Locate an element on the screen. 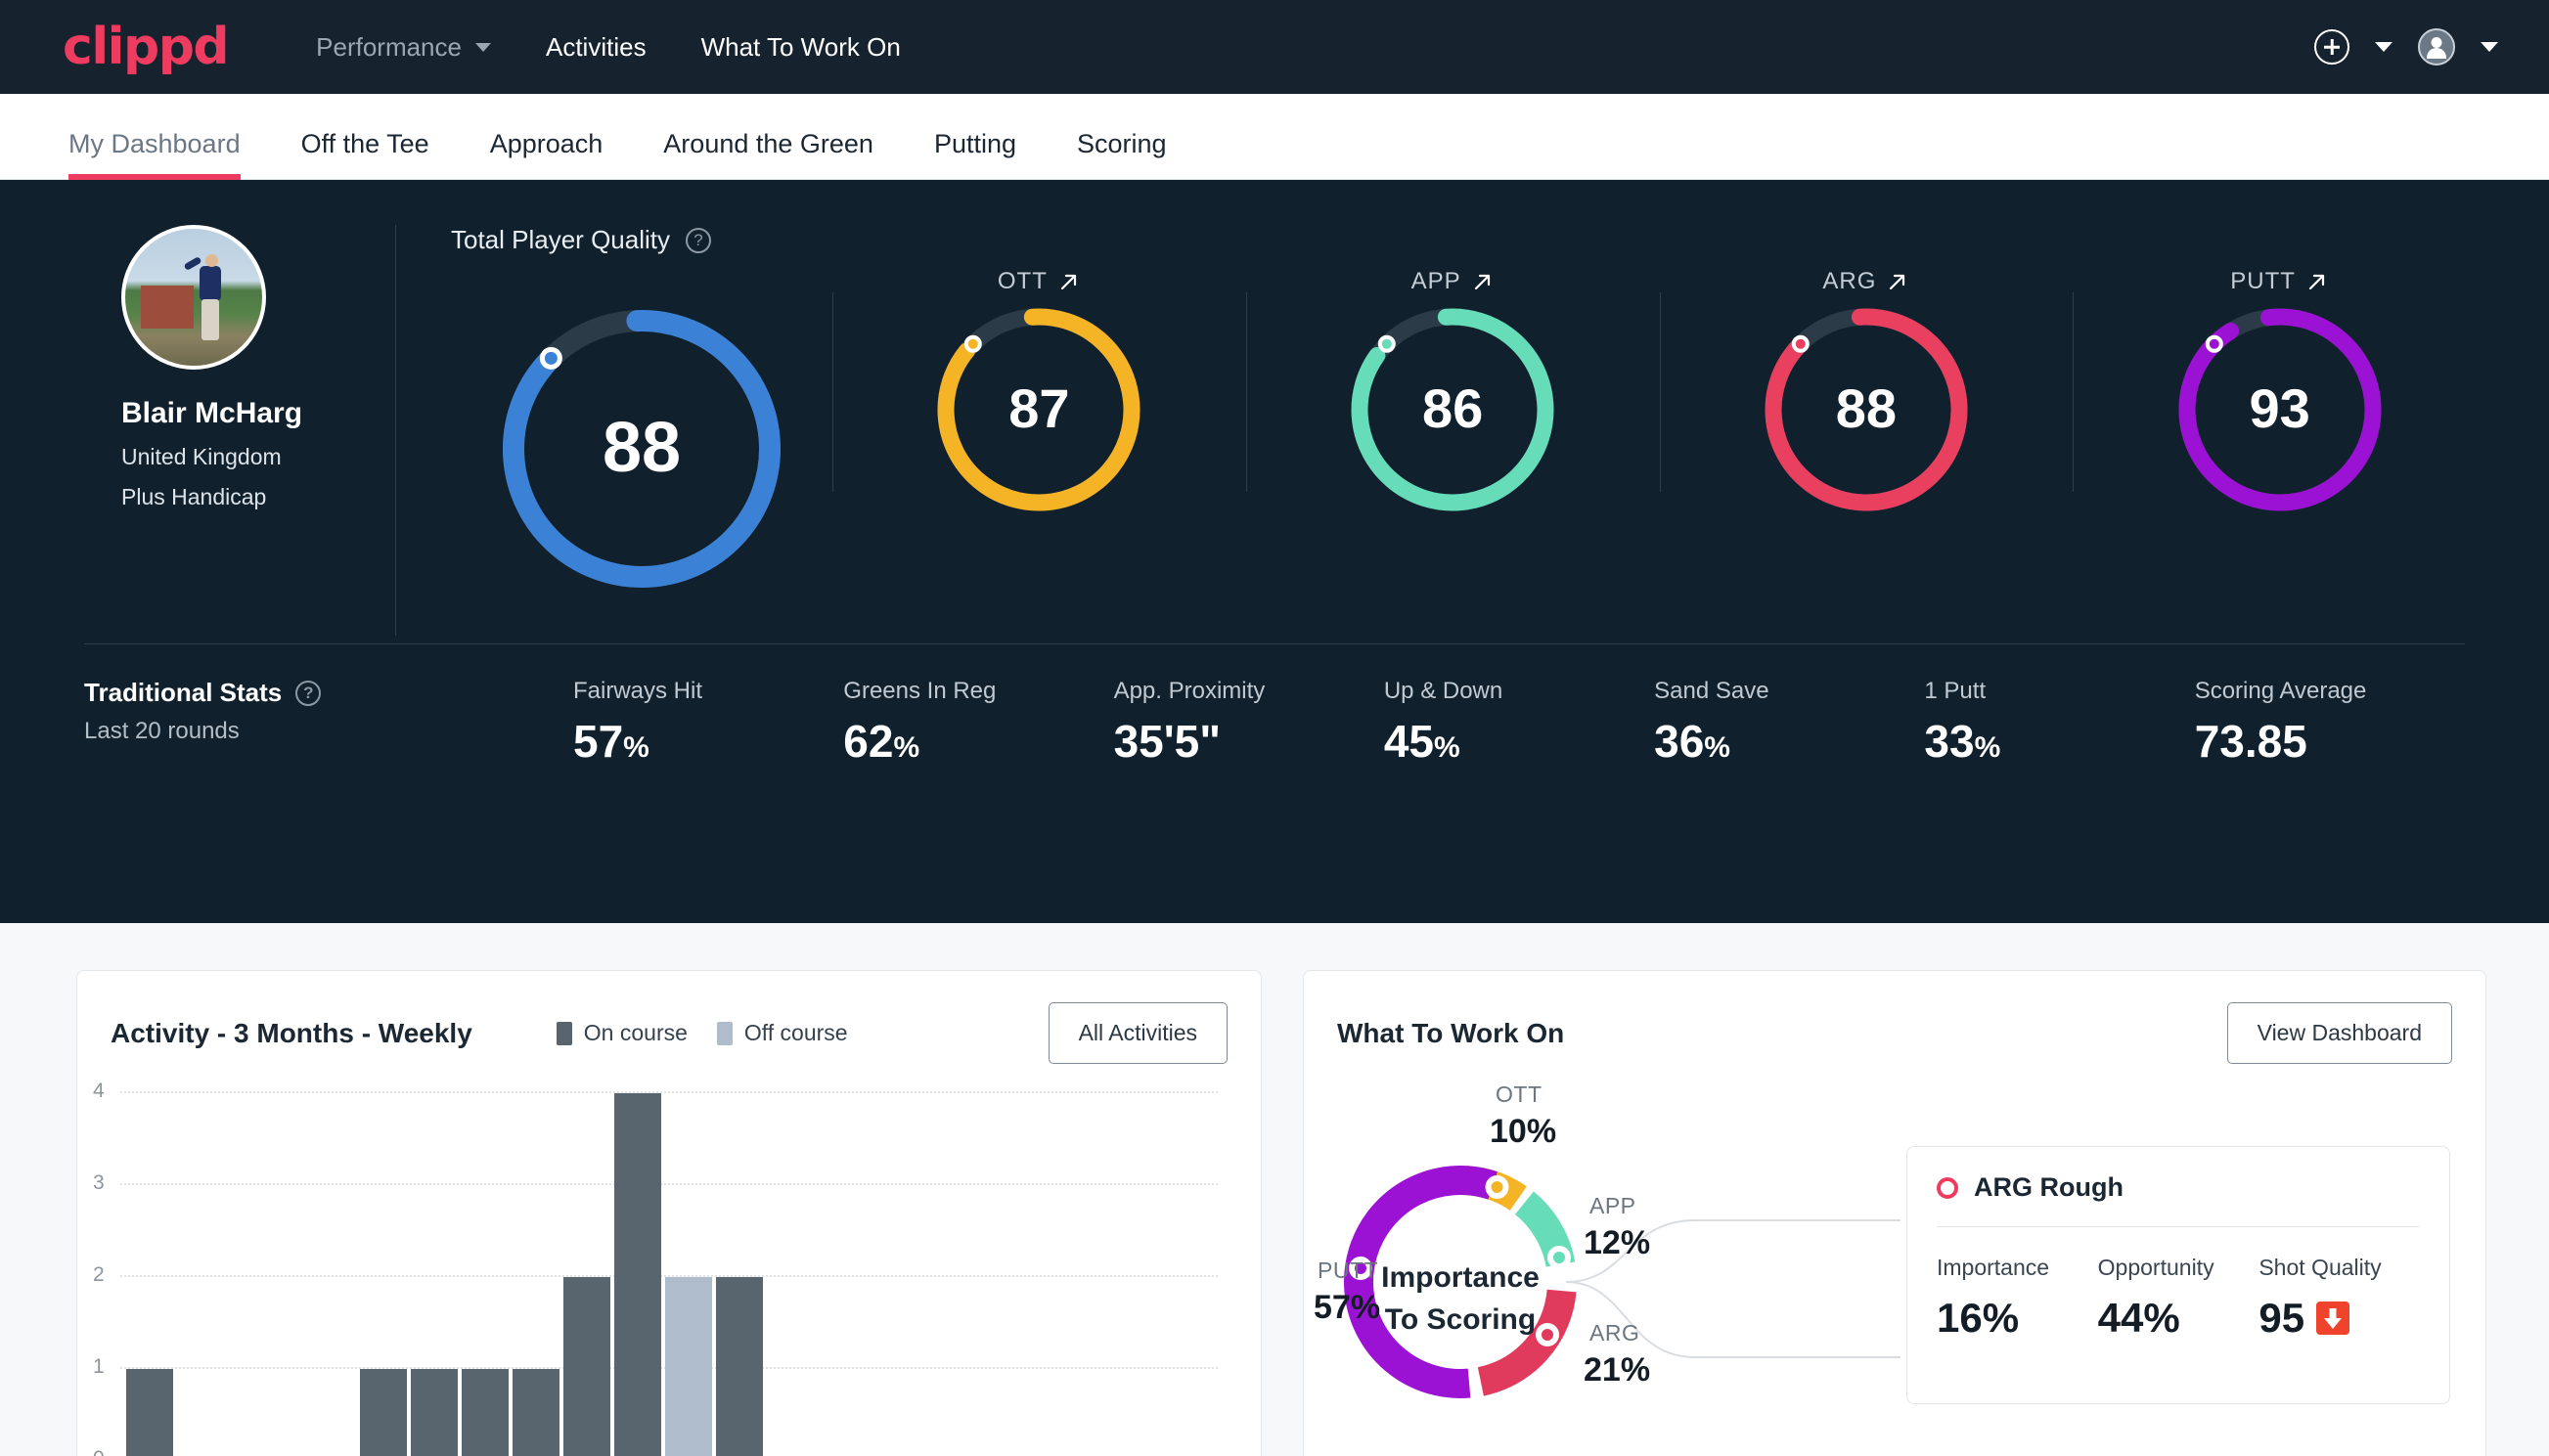 Image resolution: width=2549 pixels, height=1456 pixels. traditional-stats-title: Traditional Stats is located at coordinates (183, 692).